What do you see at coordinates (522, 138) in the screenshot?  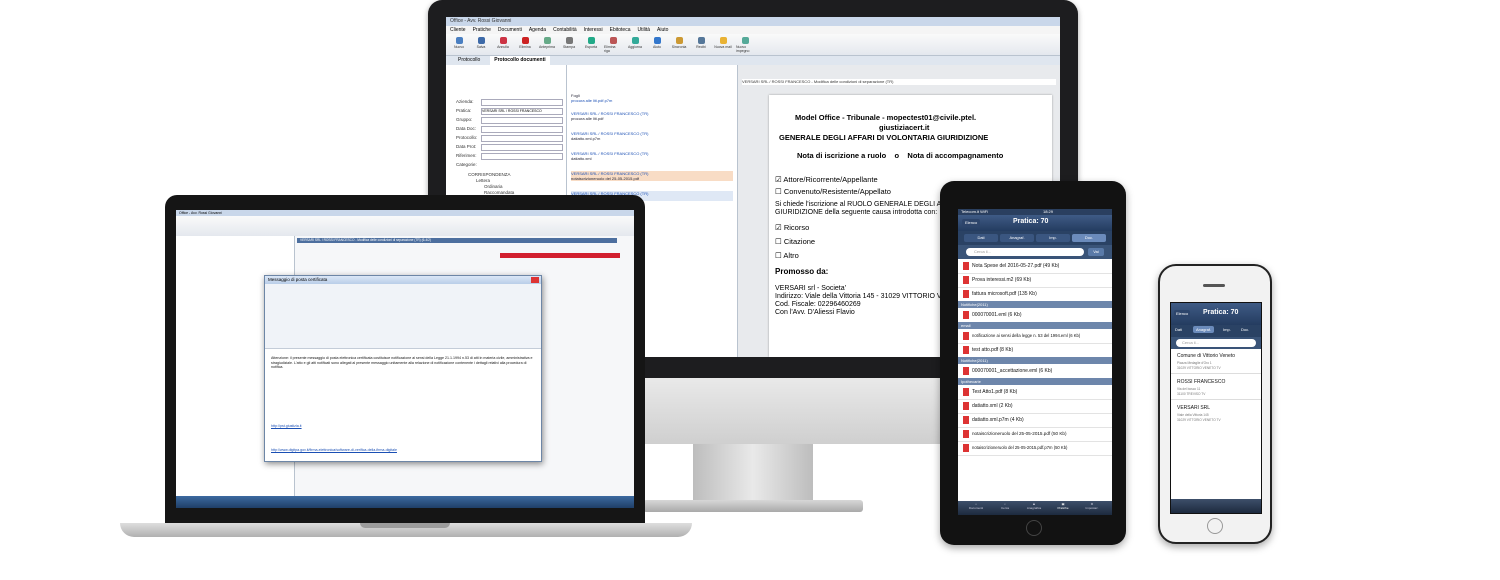 I see `protocollo-field` at bounding box center [522, 138].